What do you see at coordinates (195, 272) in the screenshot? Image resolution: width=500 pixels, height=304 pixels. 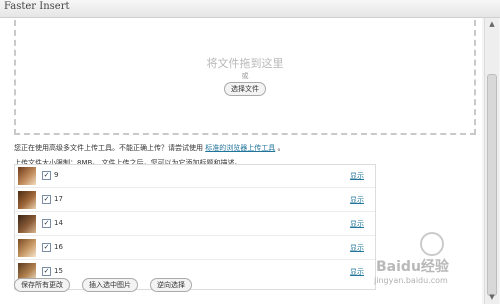 I see `file-row: ✓ 15 显示` at bounding box center [195, 272].